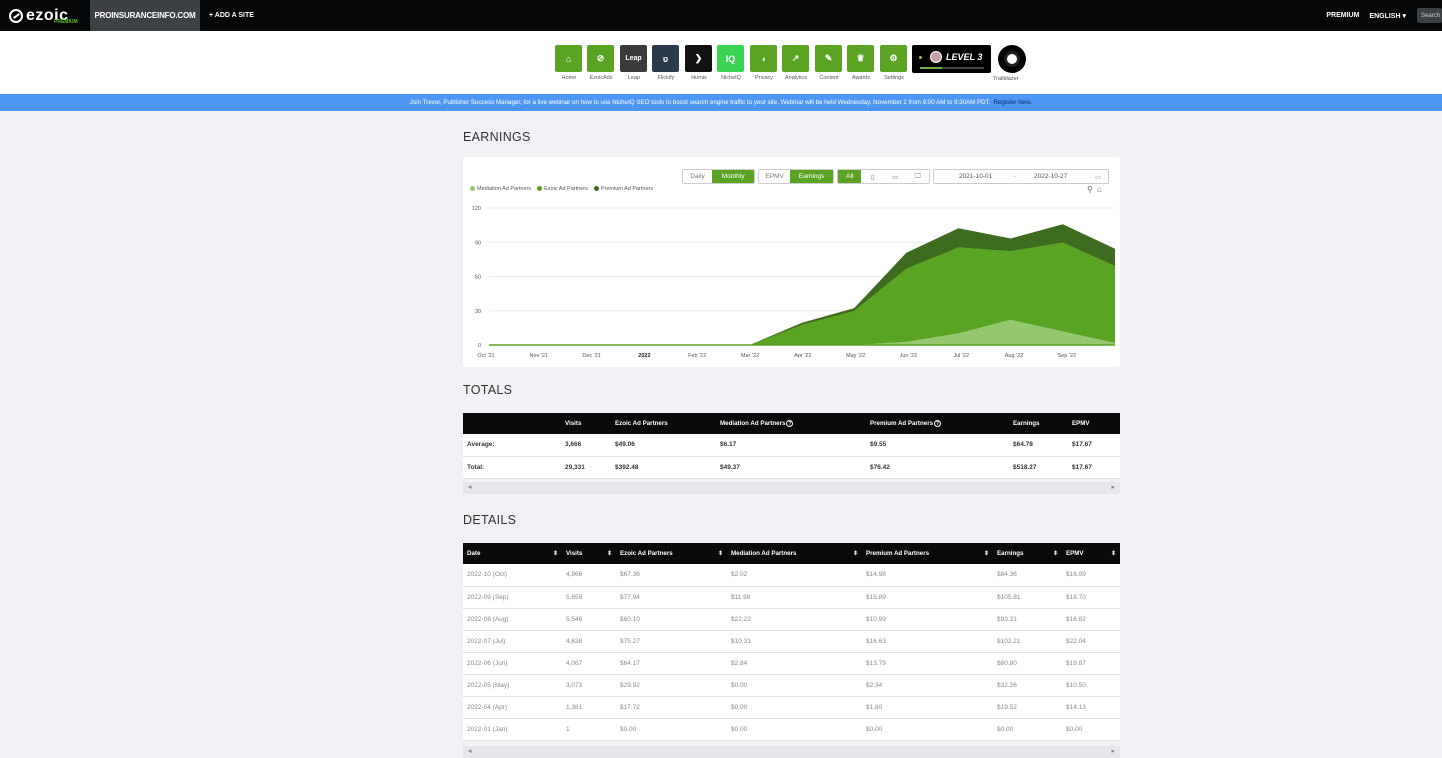  Describe the element at coordinates (666, 78) in the screenshot. I see `nav-label: Flickify` at that location.